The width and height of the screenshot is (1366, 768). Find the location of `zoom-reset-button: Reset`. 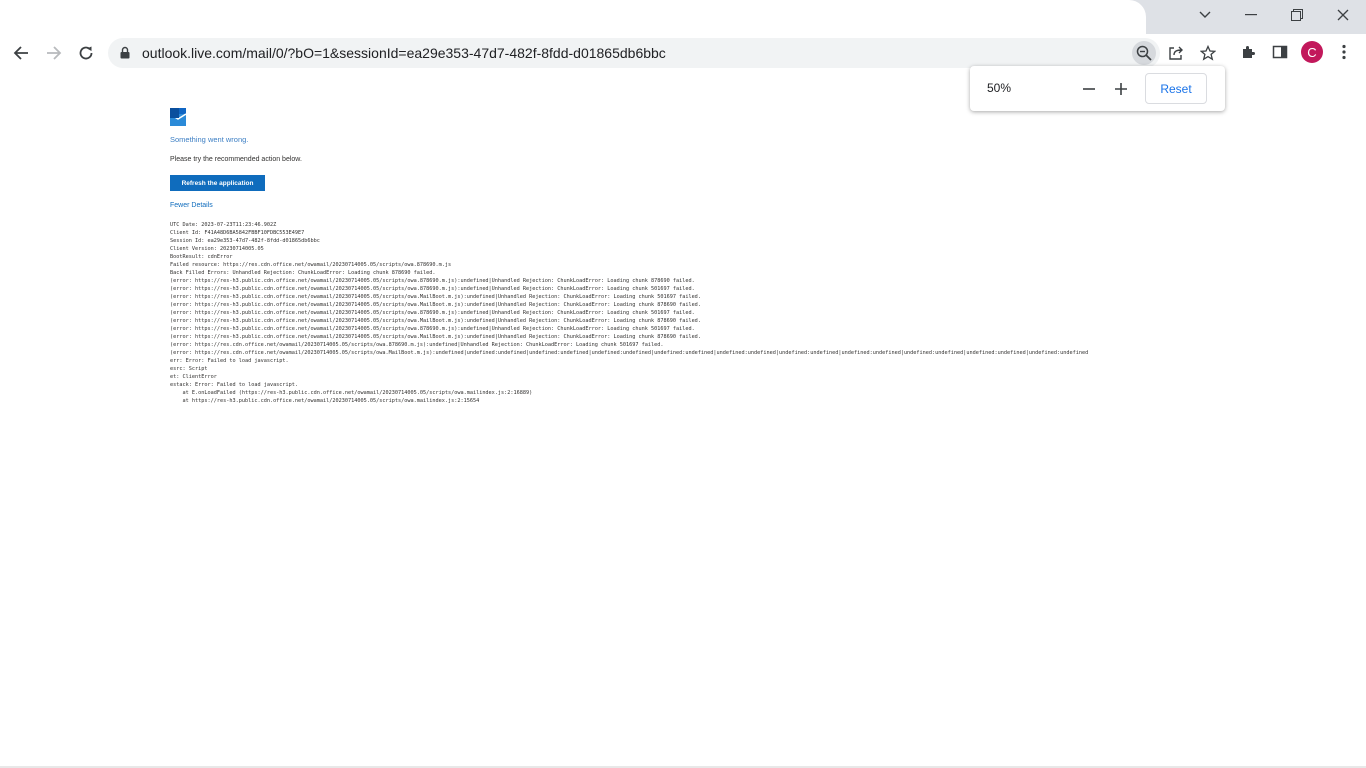

zoom-reset-button: Reset is located at coordinates (1176, 88).